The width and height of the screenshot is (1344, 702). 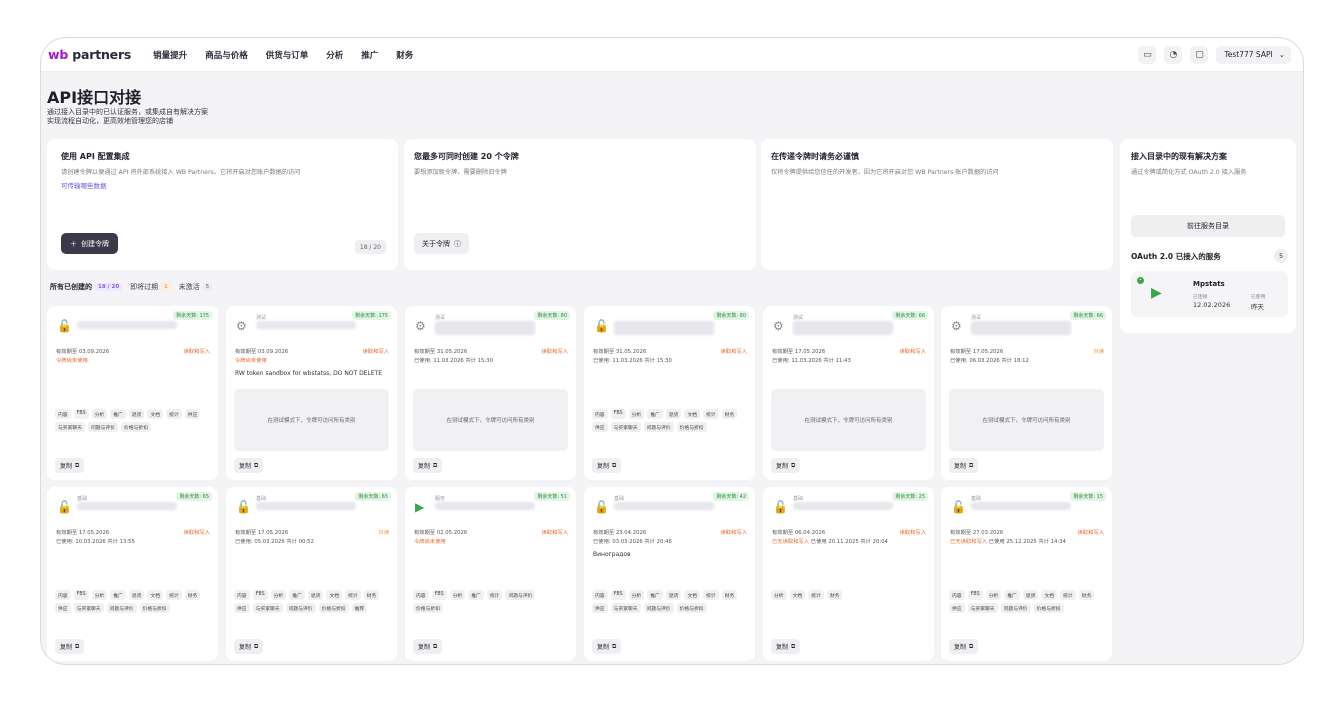 What do you see at coordinates (334, 55) in the screenshot?
I see `nav-analytics: 分析` at bounding box center [334, 55].